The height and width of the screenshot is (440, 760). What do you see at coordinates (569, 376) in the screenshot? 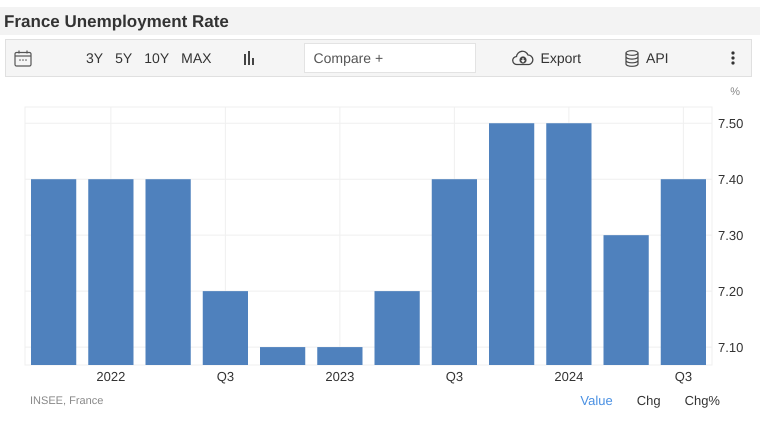
I see `x-axis-label: 2024` at bounding box center [569, 376].